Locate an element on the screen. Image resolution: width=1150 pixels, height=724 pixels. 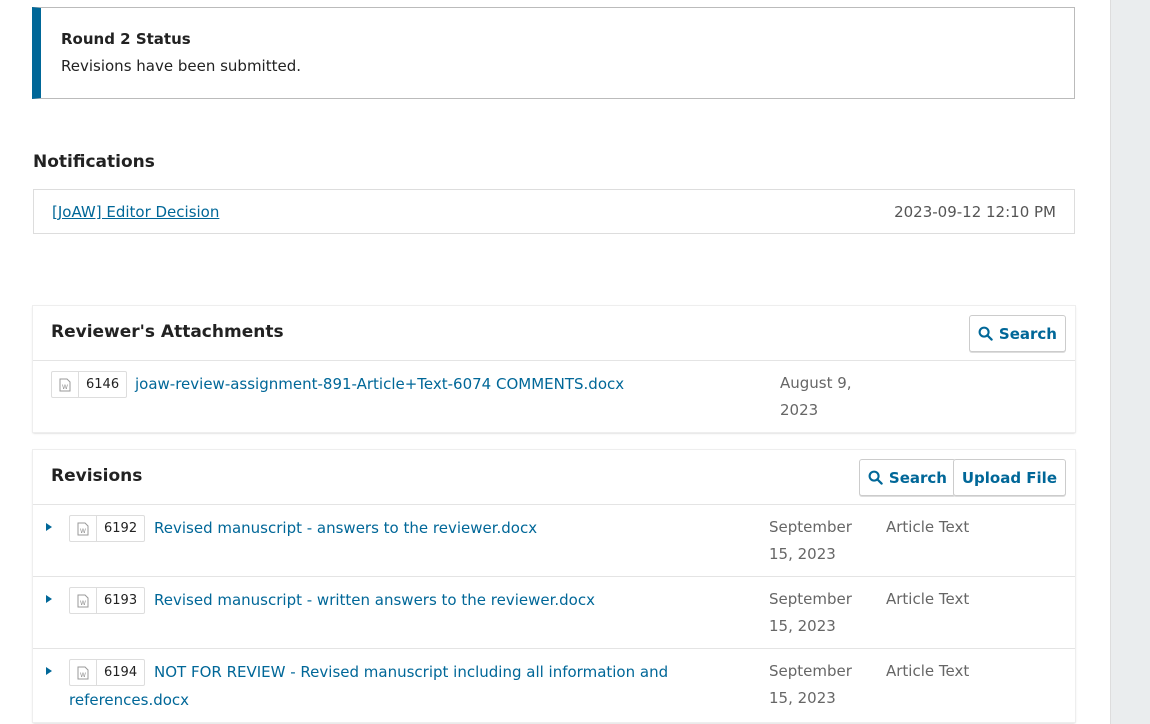
attachments-search-button: Search is located at coordinates (1017, 333).